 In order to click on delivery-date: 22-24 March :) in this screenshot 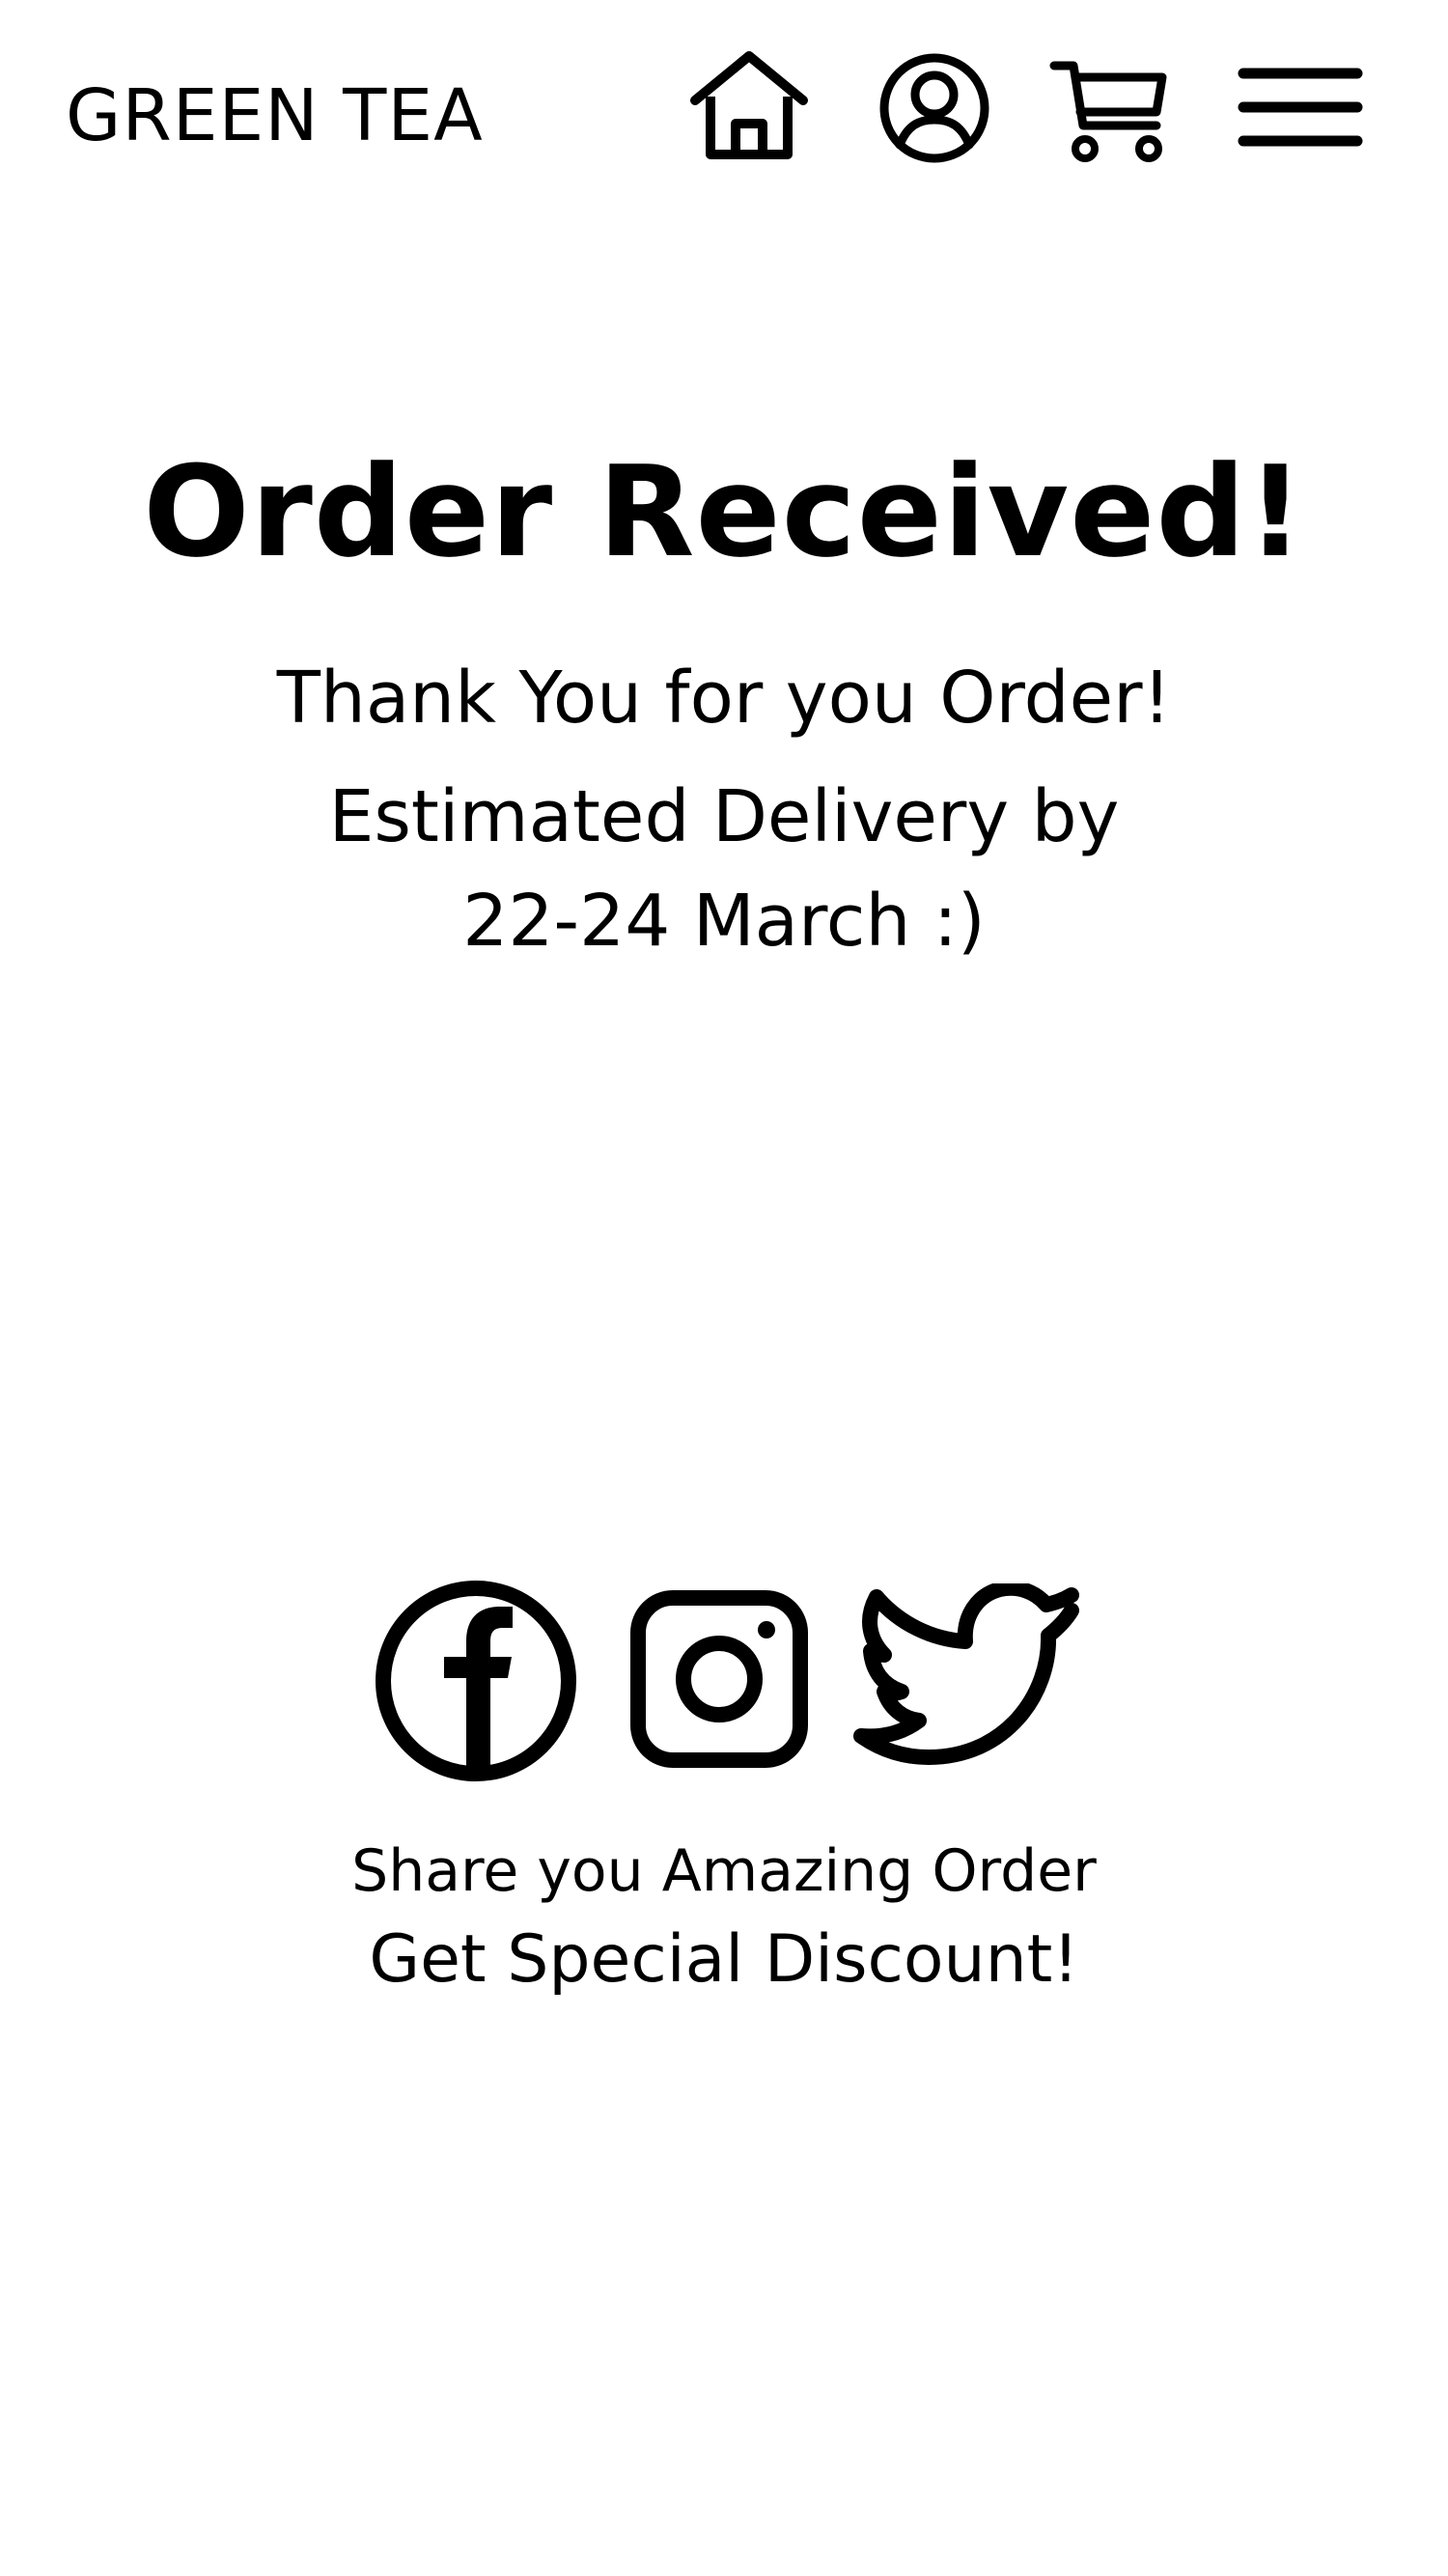, I will do `click(724, 922)`.